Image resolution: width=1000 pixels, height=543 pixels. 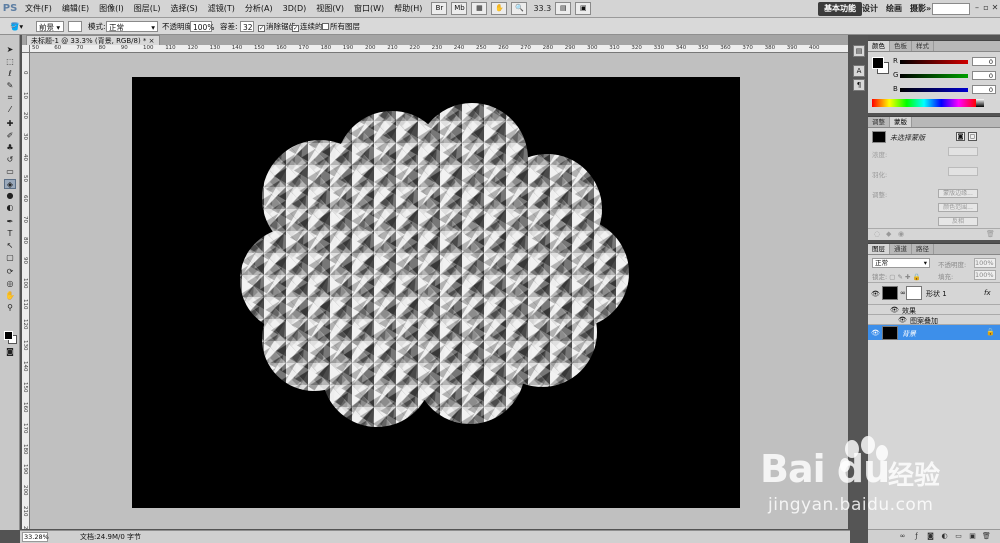 What do you see at coordinates (977, 8) in the screenshot?
I see `minimize-icon: –` at bounding box center [977, 8].